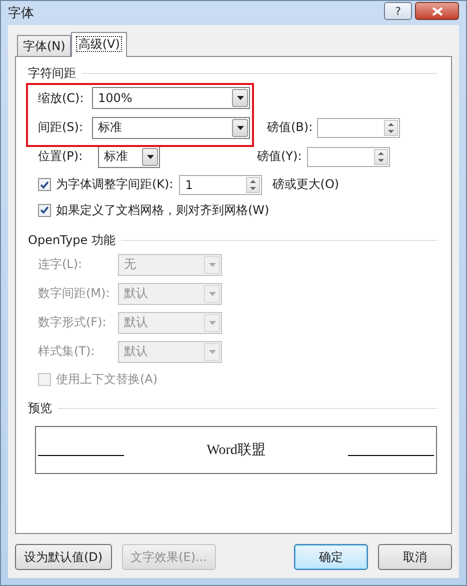  Describe the element at coordinates (44, 45) in the screenshot. I see `tab: 字体(N)` at that location.